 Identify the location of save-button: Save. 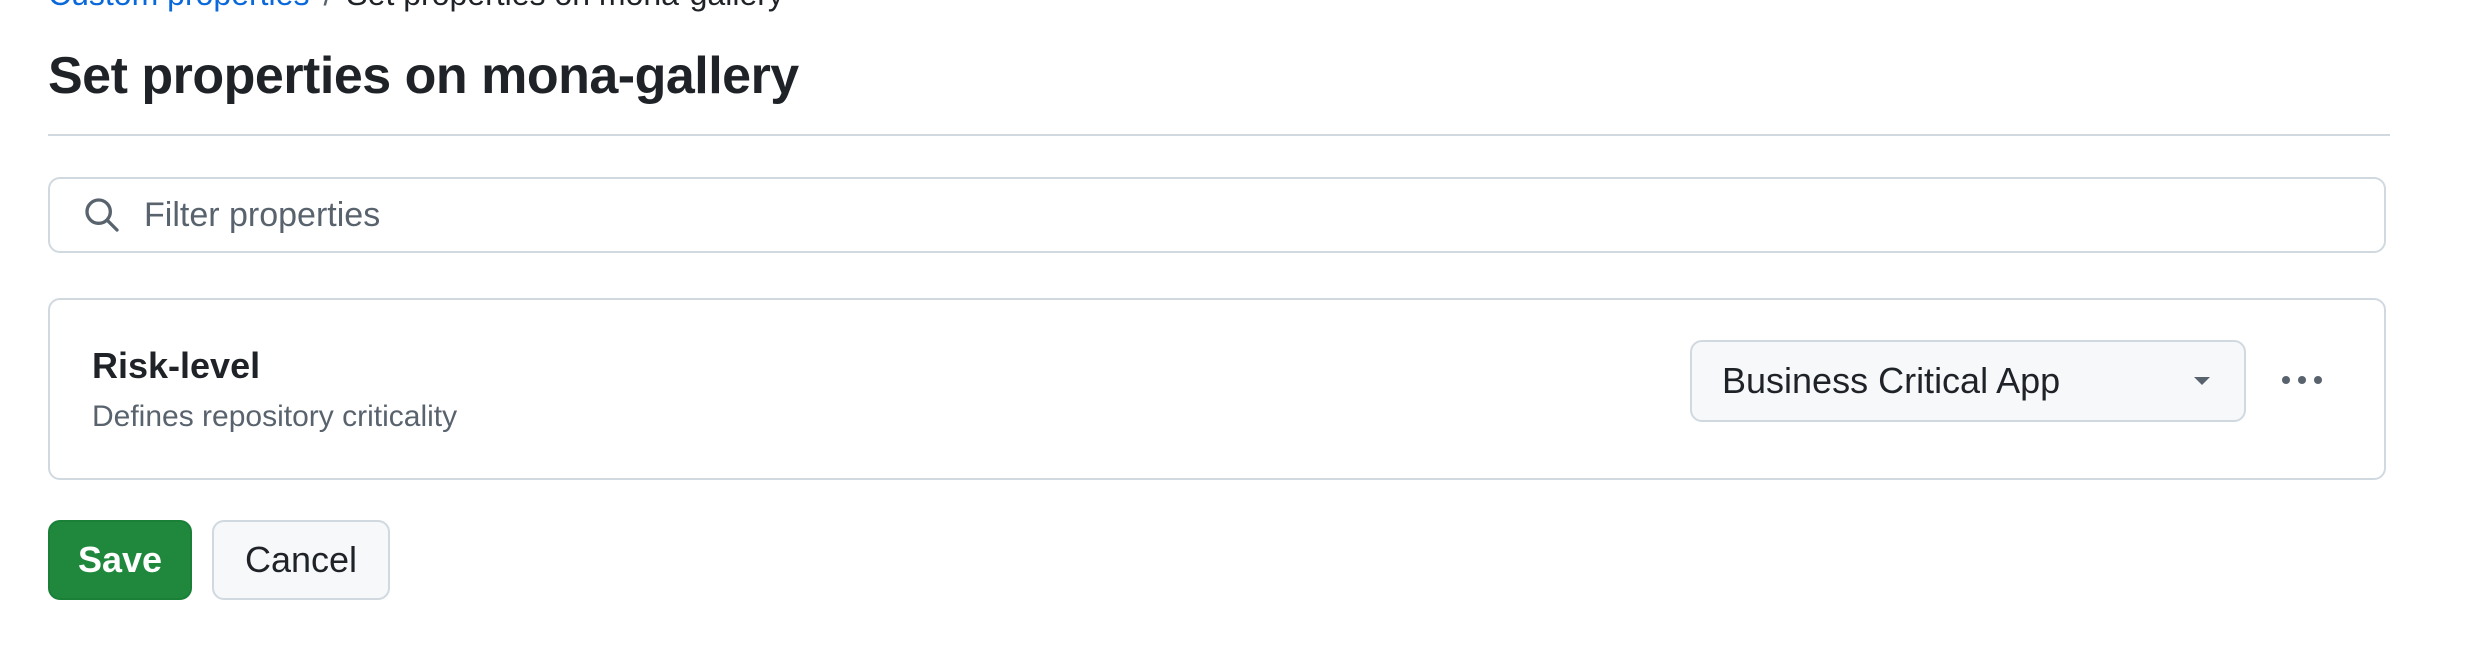
(120, 560).